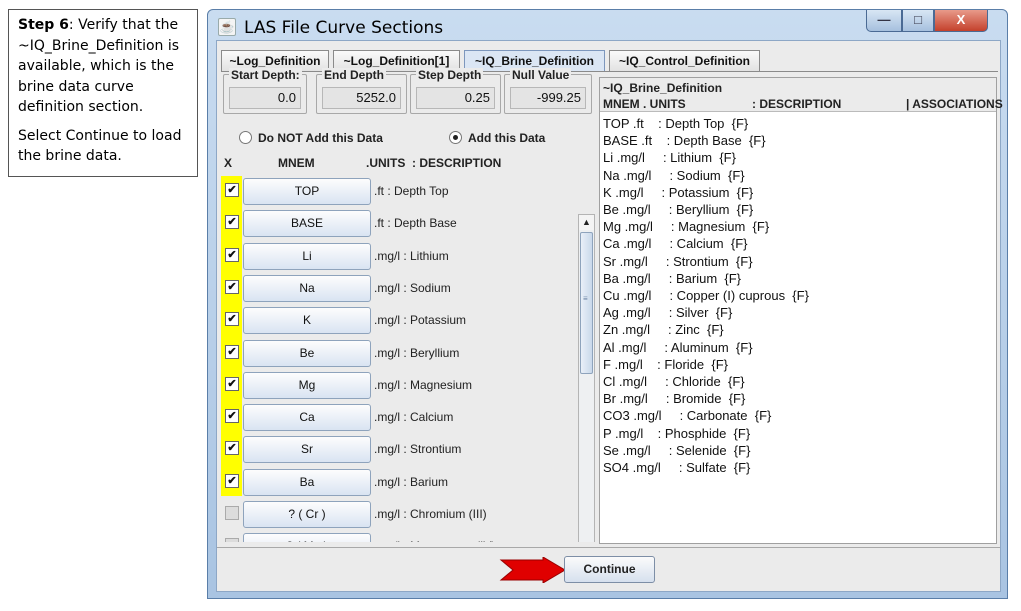  I want to click on curve-mnem-button: ? ( Mn ), so click(307, 537).